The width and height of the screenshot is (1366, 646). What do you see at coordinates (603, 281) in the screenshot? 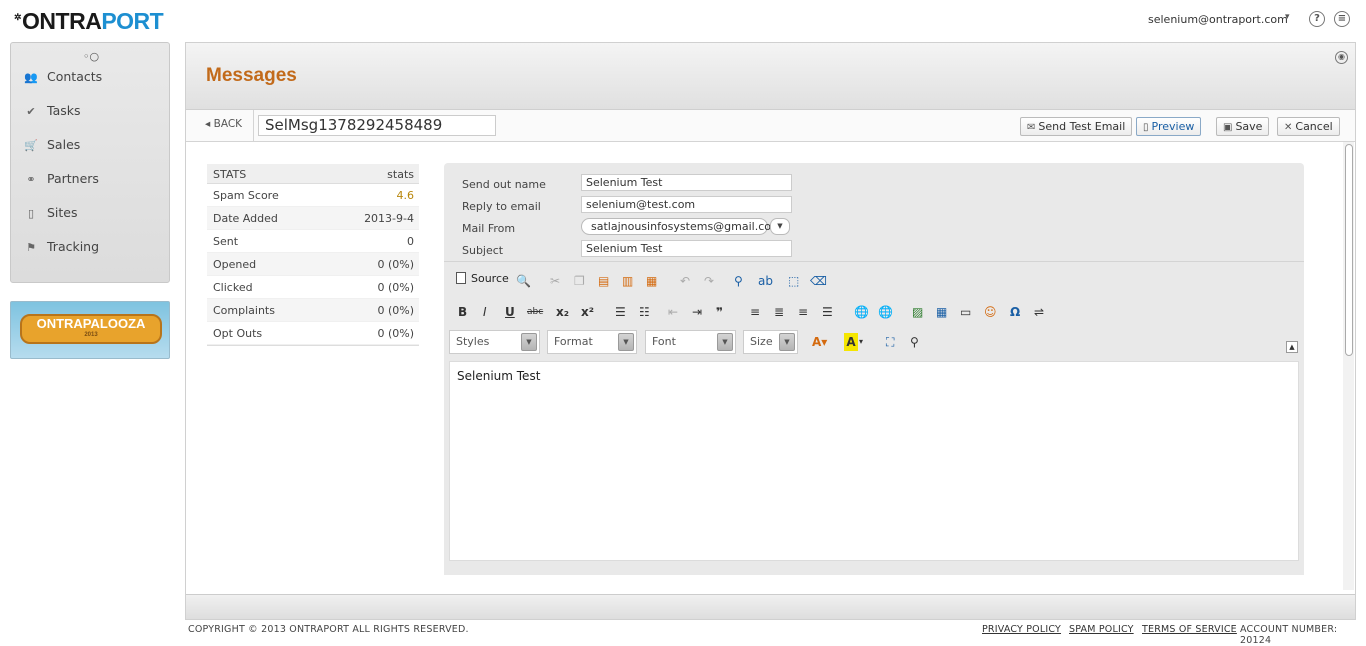
I see `paste-icon: ▤` at bounding box center [603, 281].